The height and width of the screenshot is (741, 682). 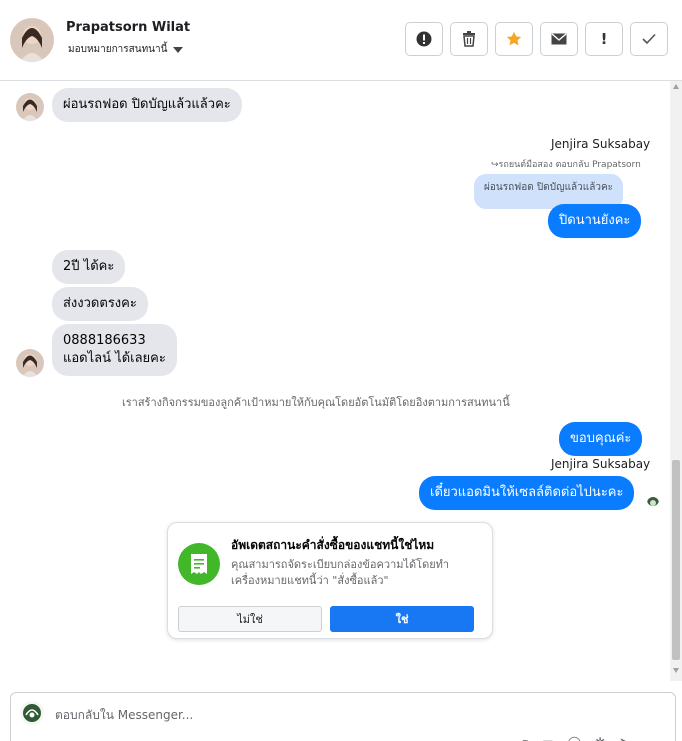 What do you see at coordinates (335, 715) in the screenshot?
I see `reply-input` at bounding box center [335, 715].